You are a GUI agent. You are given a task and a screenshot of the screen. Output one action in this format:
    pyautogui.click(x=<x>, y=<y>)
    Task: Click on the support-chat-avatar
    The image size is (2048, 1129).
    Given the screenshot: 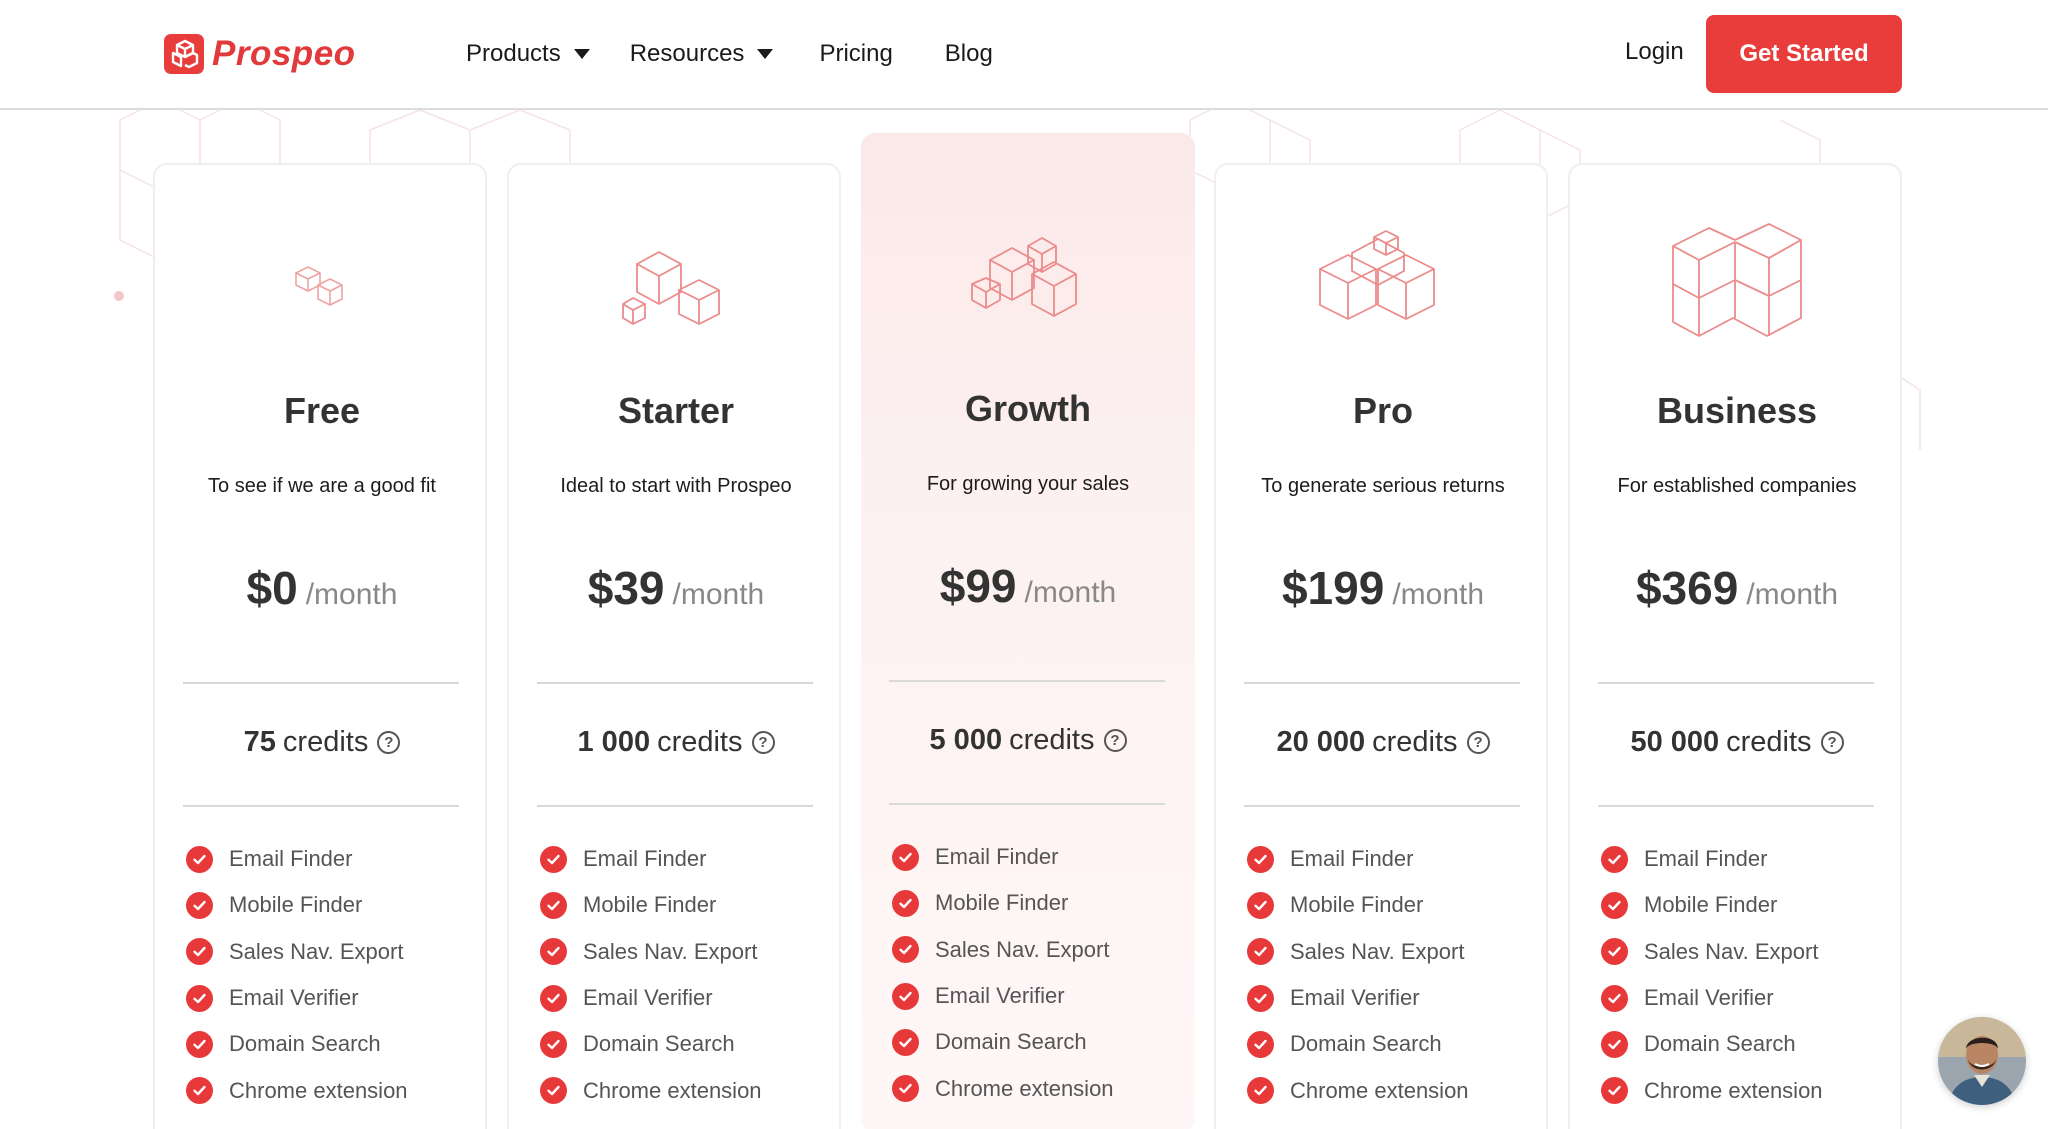 What is the action you would take?
    pyautogui.click(x=1982, y=1061)
    